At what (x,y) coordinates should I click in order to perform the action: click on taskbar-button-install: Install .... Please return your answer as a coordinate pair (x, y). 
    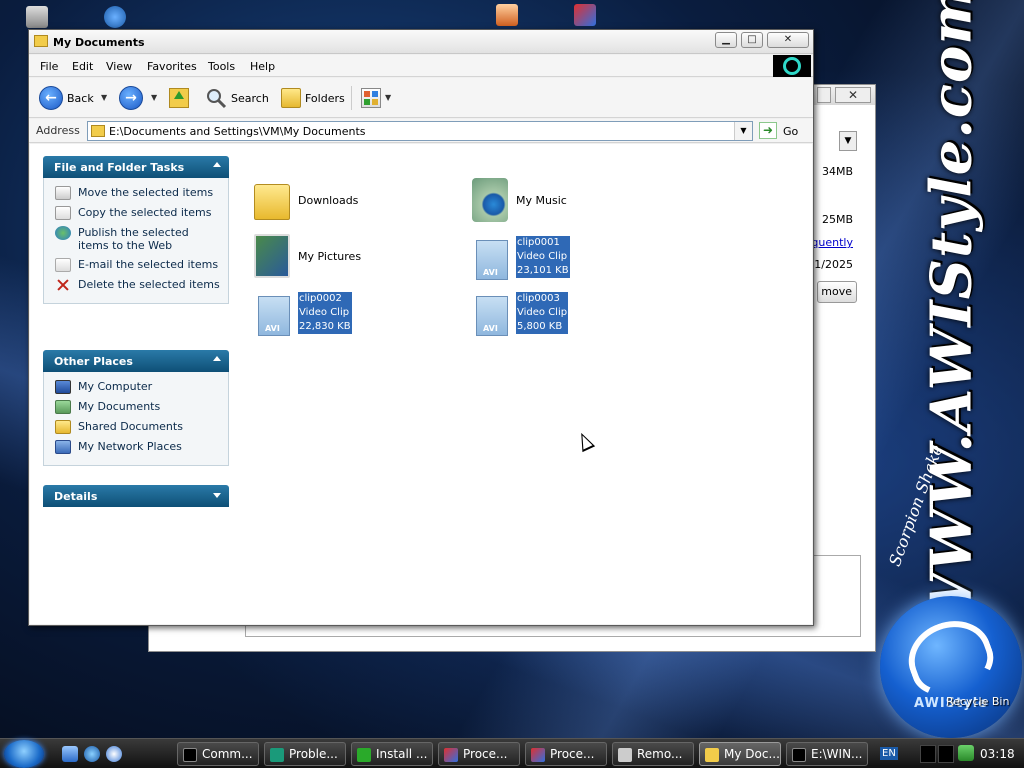
    Looking at the image, I should click on (392, 754).